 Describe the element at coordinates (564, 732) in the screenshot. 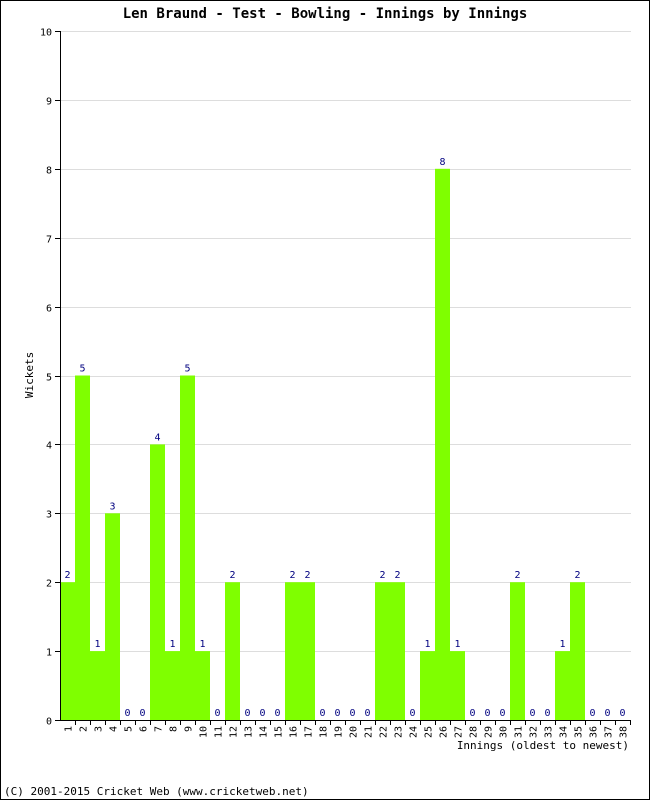

I see `x-tick-label: 34` at that location.